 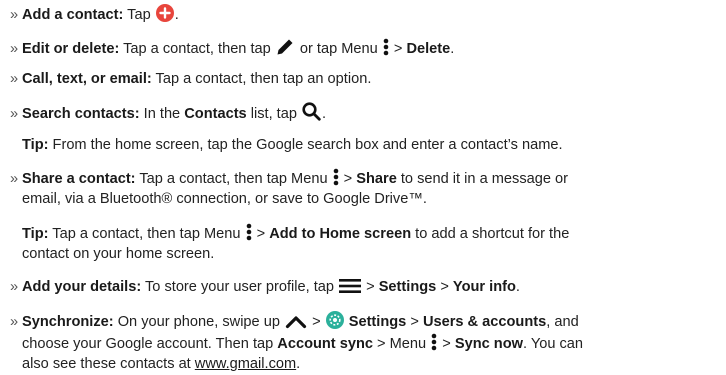 I want to click on pencil-icon, so click(x=285, y=49).